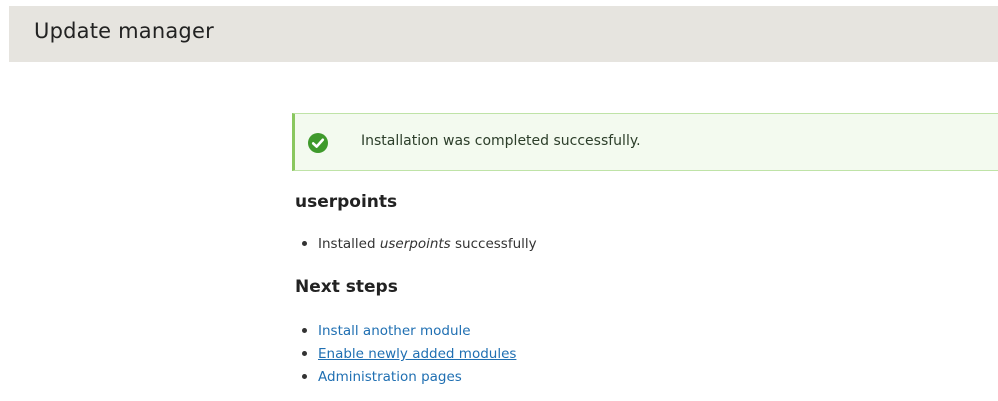 The width and height of the screenshot is (998, 401). I want to click on install-results-list: Installed userpoints successfully, so click(419, 245).